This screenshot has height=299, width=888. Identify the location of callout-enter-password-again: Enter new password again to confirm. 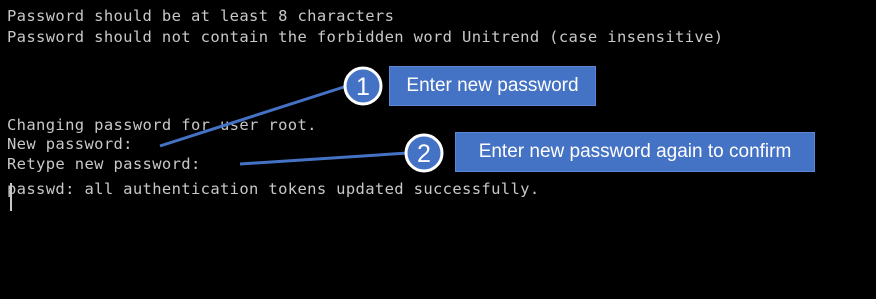
(635, 152).